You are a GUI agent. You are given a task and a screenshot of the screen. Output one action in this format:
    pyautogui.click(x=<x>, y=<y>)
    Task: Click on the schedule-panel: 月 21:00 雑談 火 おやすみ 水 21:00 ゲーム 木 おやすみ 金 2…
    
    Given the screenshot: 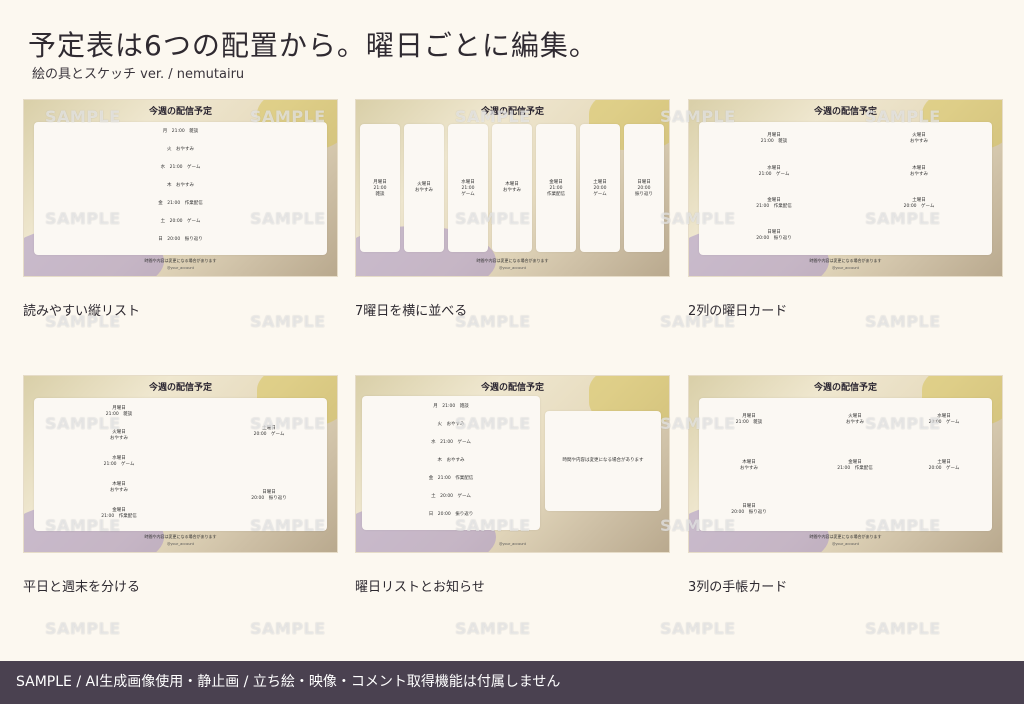 What is the action you would take?
    pyautogui.click(x=180, y=188)
    